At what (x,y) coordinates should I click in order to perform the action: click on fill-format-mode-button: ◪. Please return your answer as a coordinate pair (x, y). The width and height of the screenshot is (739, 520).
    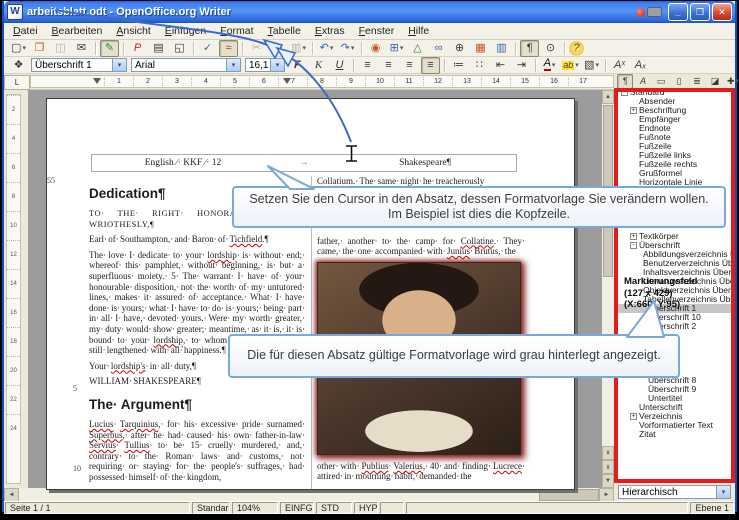
    Looking at the image, I should click on (715, 81).